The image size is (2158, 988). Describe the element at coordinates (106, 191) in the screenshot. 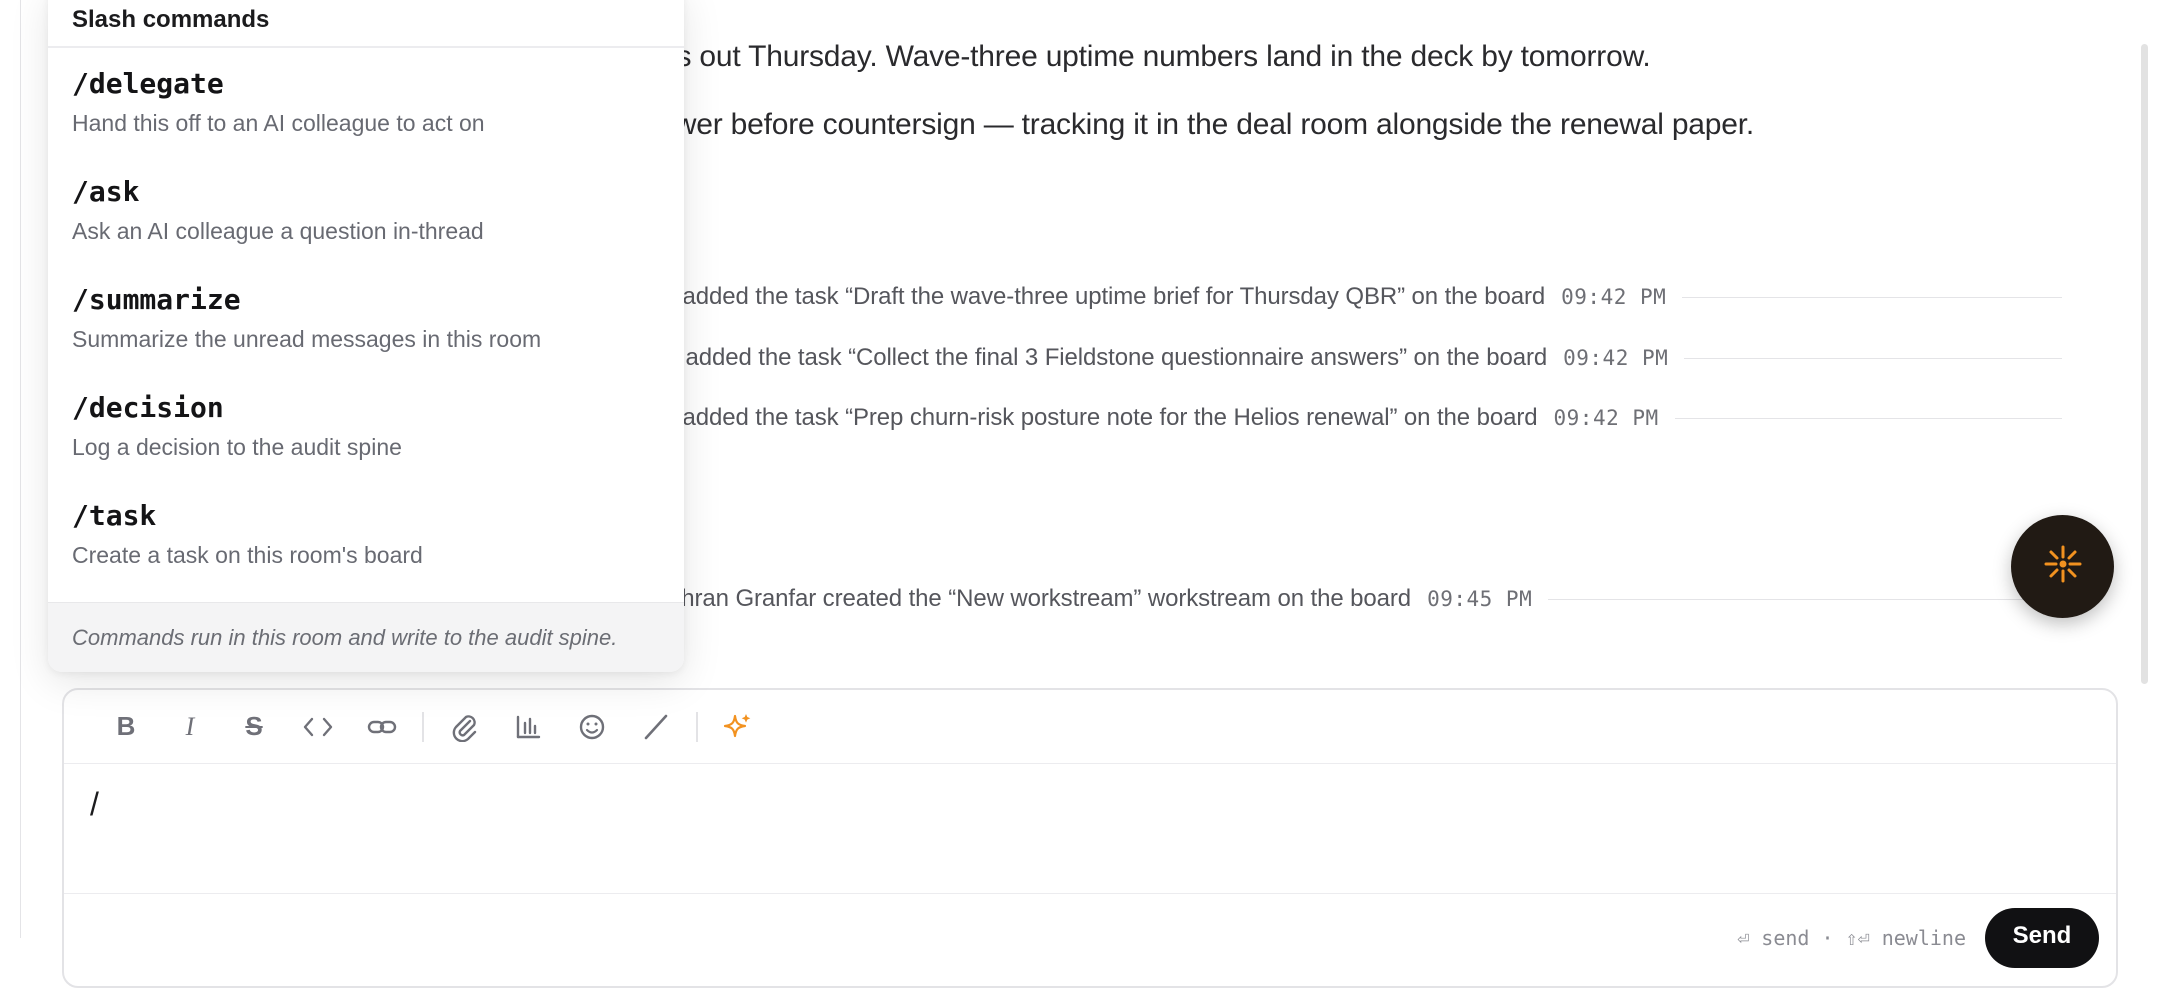

I see `command-name: /ask` at that location.